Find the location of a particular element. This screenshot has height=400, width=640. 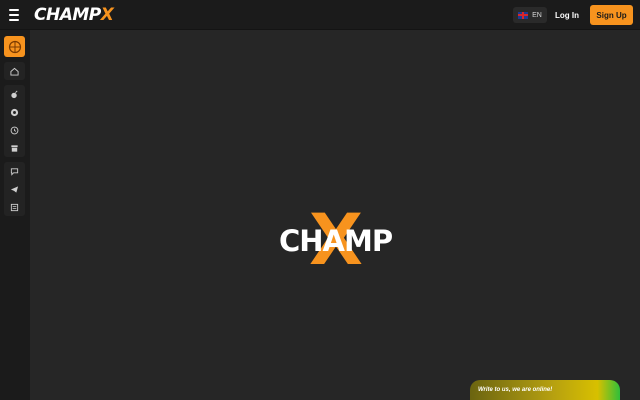

signup-button: Sign Up is located at coordinates (611, 15).